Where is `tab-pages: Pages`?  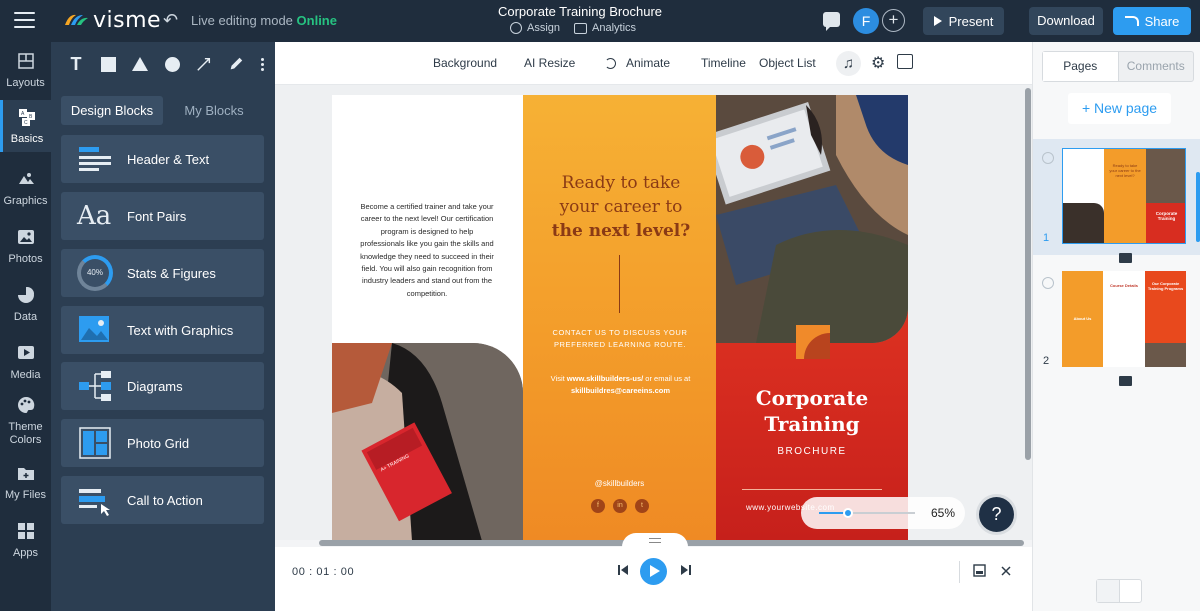
tab-pages: Pages is located at coordinates (1081, 66).